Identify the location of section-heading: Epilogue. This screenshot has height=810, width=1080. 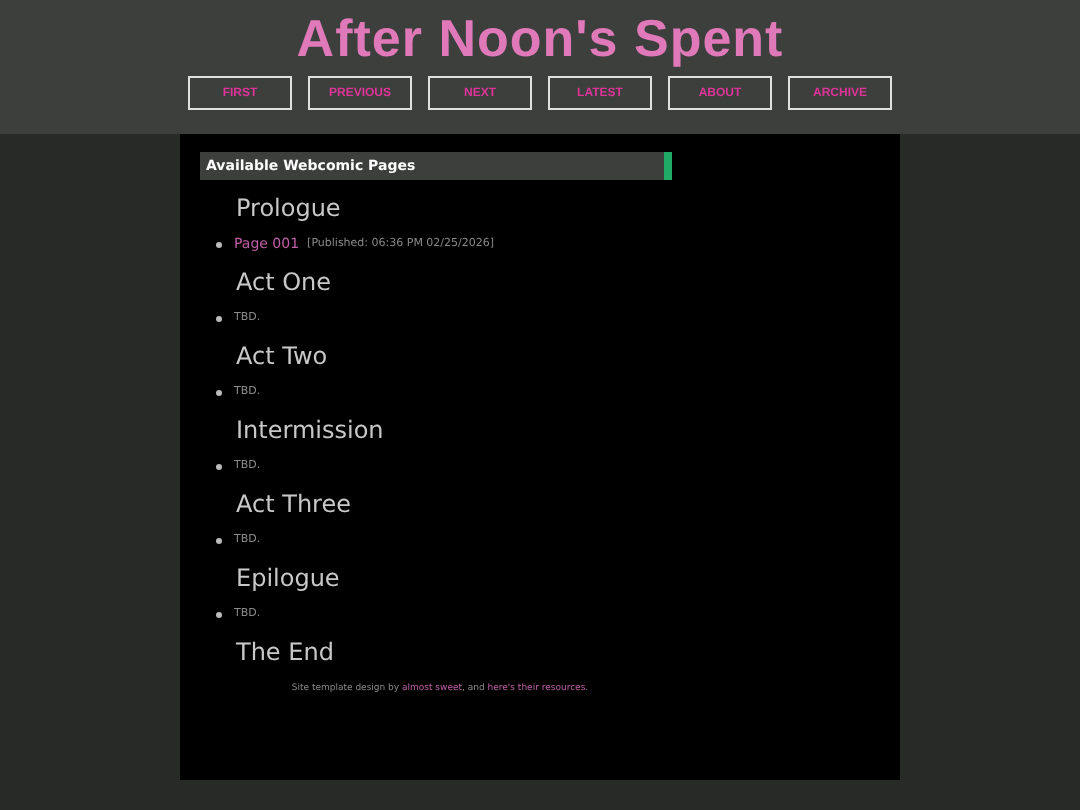
(289, 578).